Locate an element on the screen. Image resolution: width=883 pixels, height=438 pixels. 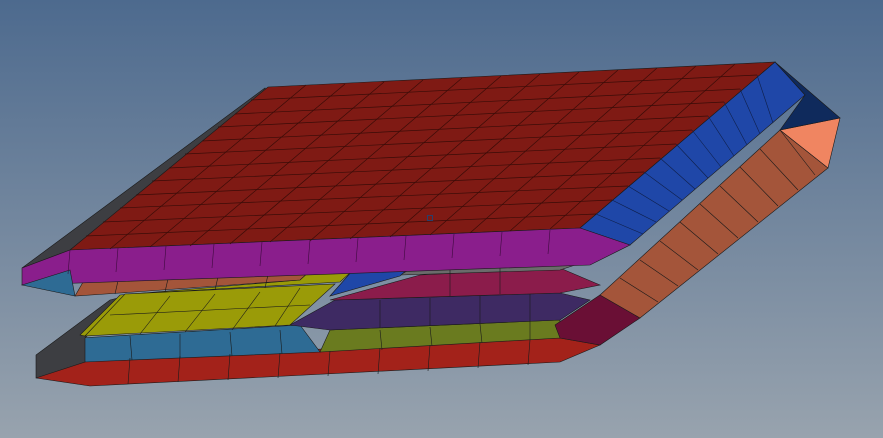
selection-marker is located at coordinates (430, 218).